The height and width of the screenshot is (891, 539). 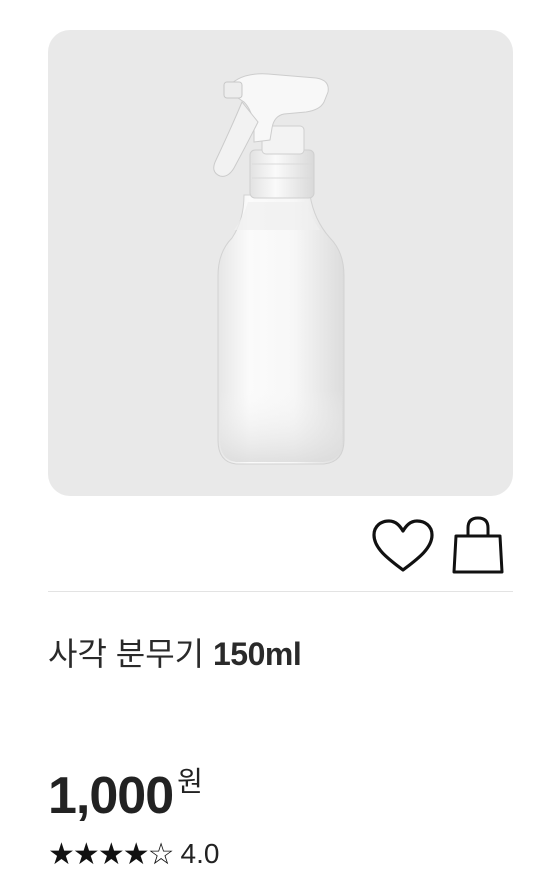 What do you see at coordinates (200, 853) in the screenshot?
I see `rating-score: 4.0` at bounding box center [200, 853].